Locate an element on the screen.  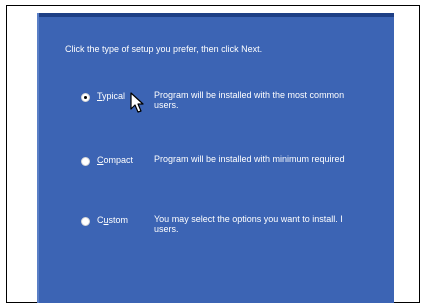
radio-compact is located at coordinates (85, 161).